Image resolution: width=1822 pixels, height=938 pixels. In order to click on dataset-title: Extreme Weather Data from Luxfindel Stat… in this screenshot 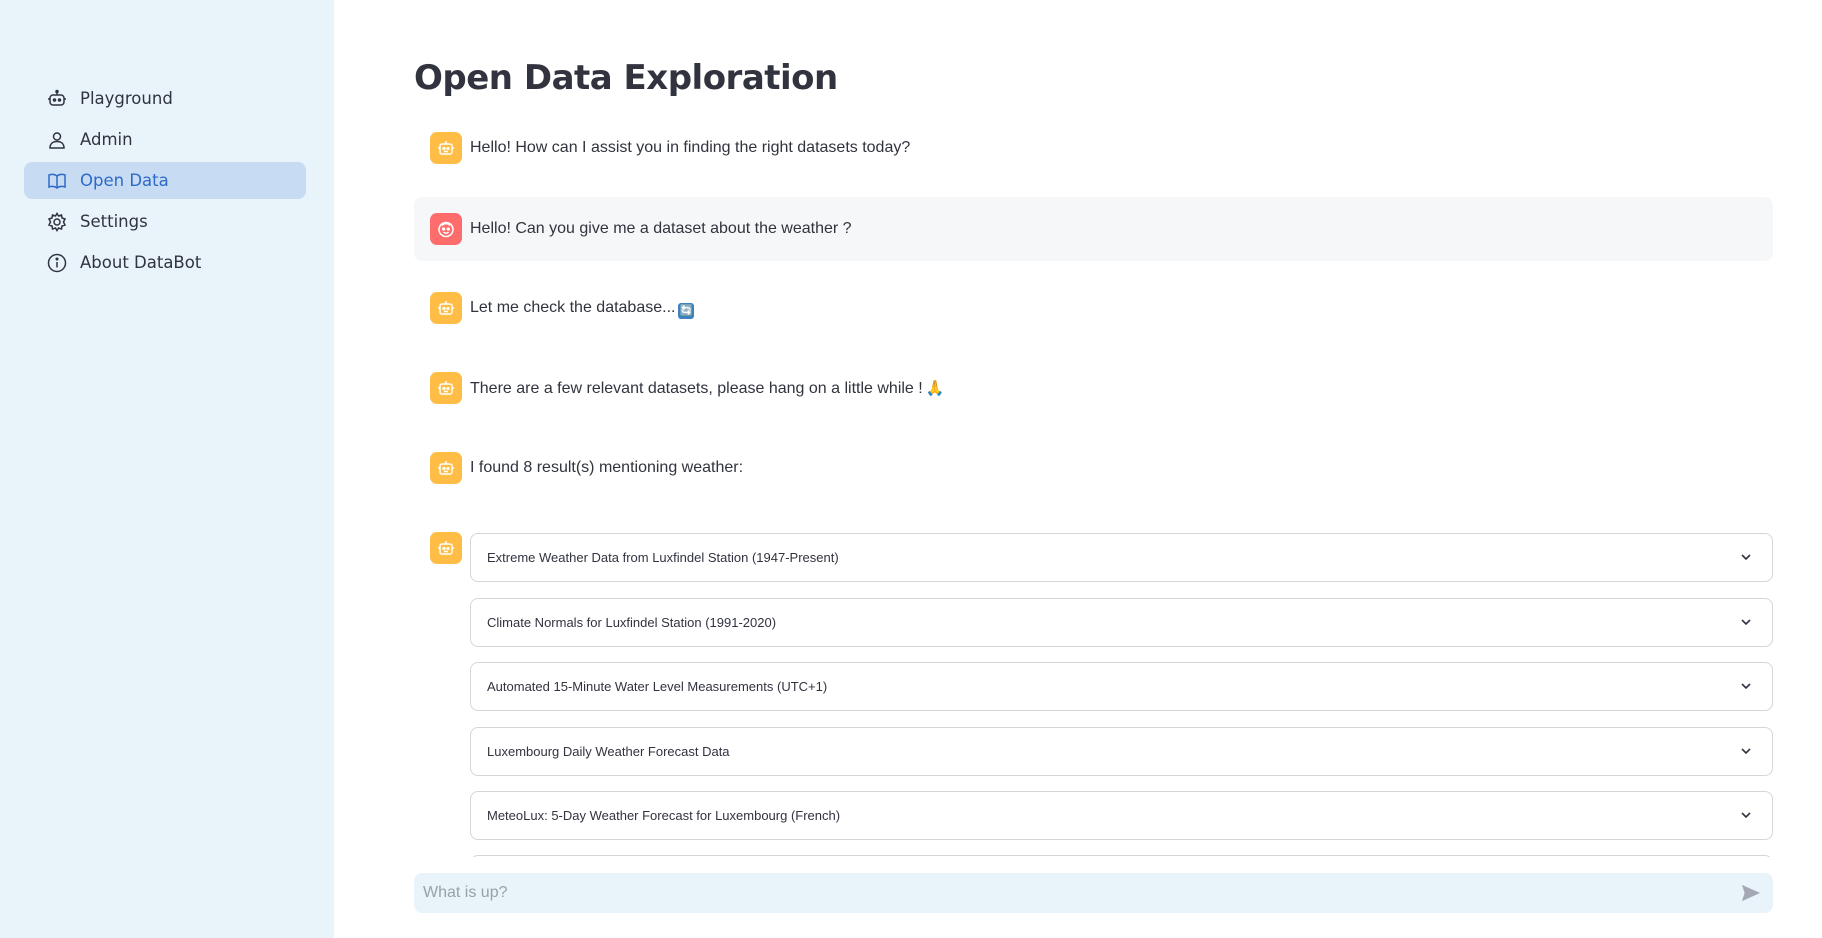, I will do `click(663, 557)`.